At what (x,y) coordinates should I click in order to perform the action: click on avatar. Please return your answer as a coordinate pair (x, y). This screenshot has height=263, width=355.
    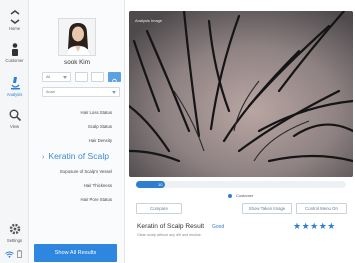
    Looking at the image, I should click on (77, 37).